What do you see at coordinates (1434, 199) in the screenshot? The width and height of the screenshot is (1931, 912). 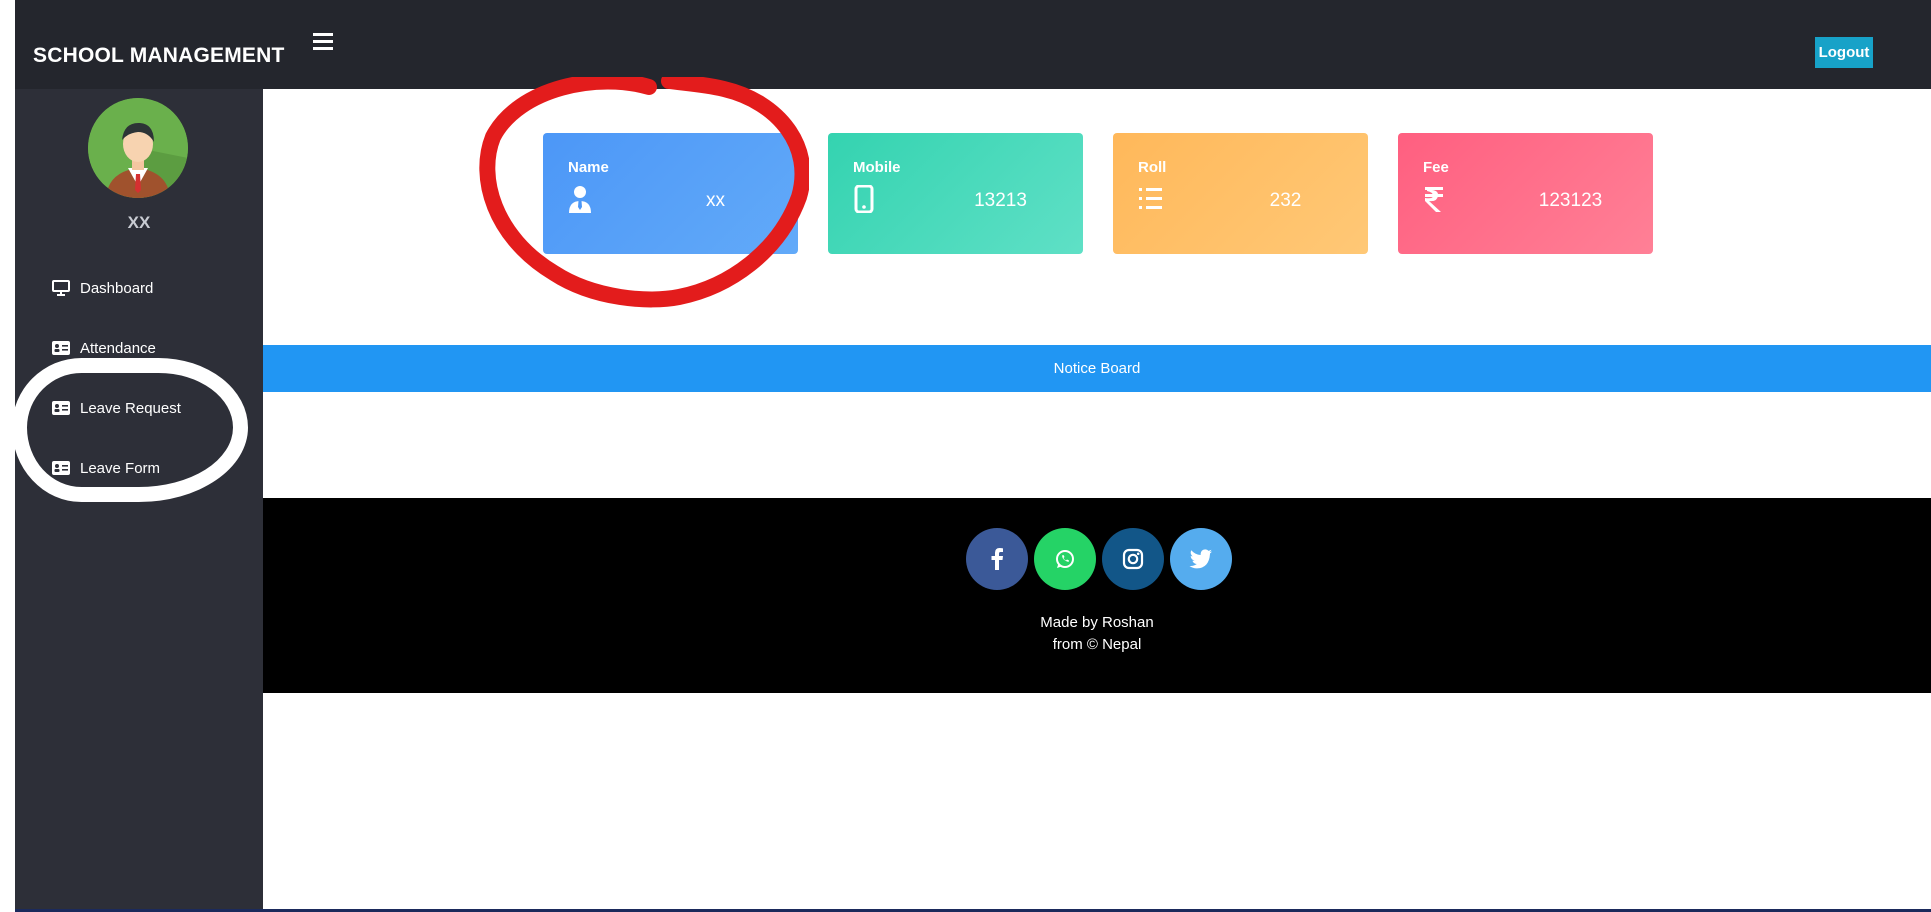 I see `rupee-icon` at bounding box center [1434, 199].